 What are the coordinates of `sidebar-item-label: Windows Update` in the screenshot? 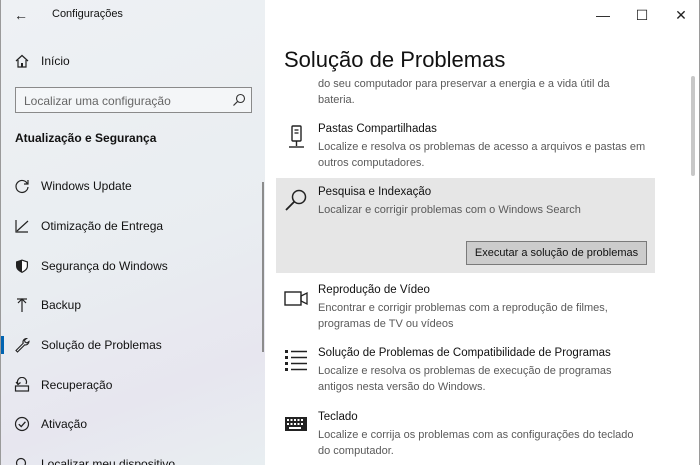 It's located at (86, 186).